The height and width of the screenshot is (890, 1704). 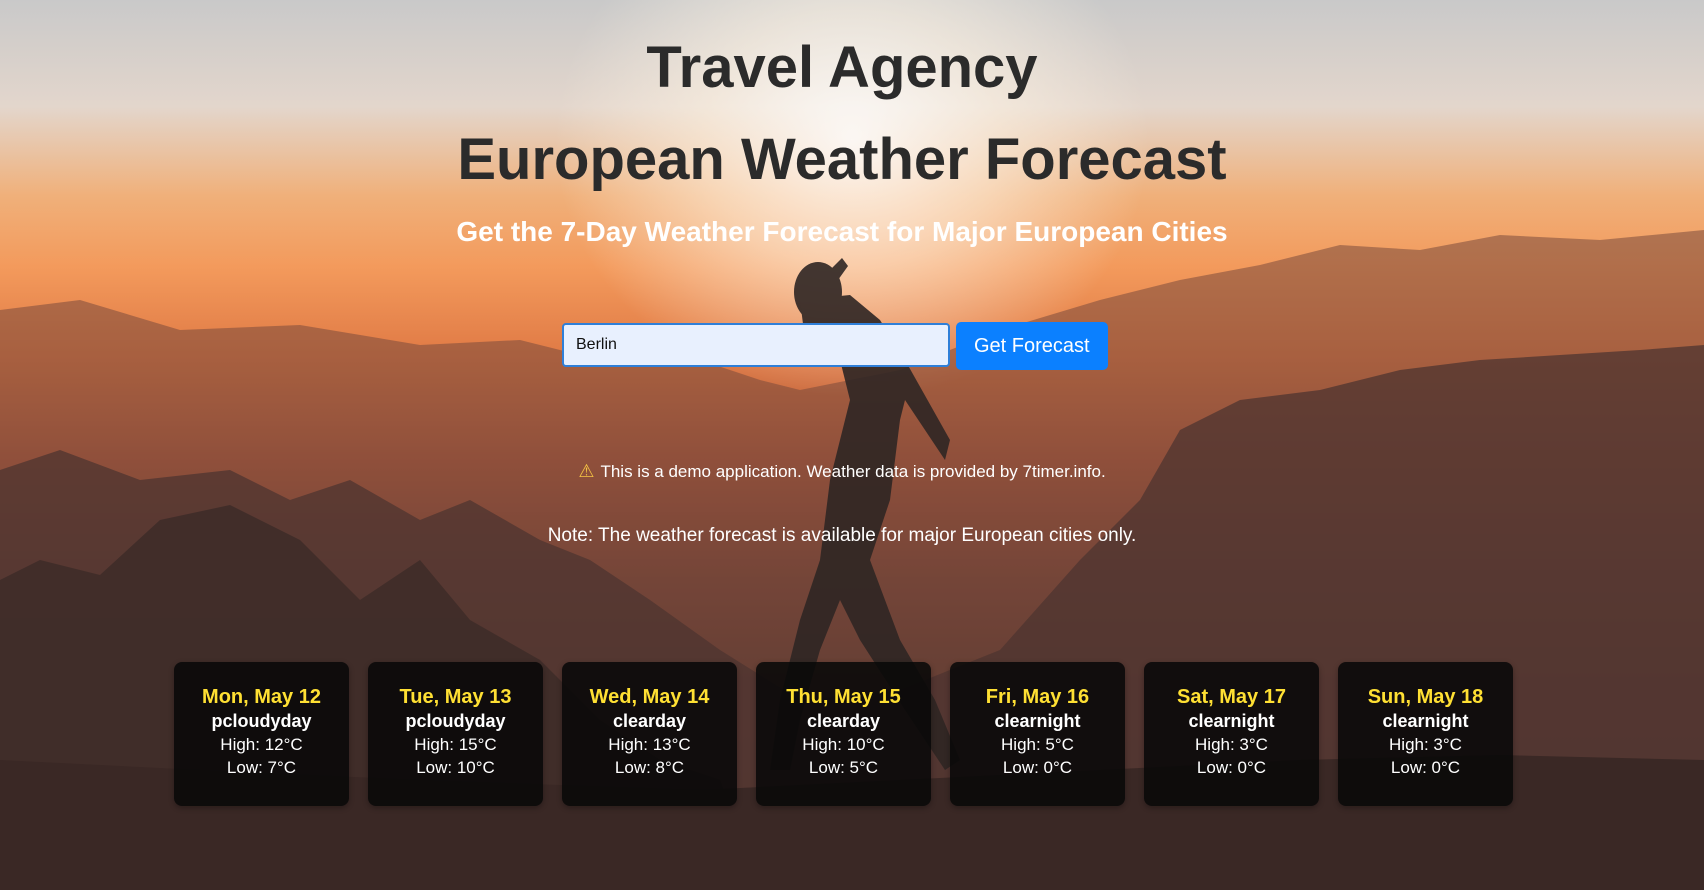 What do you see at coordinates (455, 767) in the screenshot?
I see `forecast-low: Low: 10°C` at bounding box center [455, 767].